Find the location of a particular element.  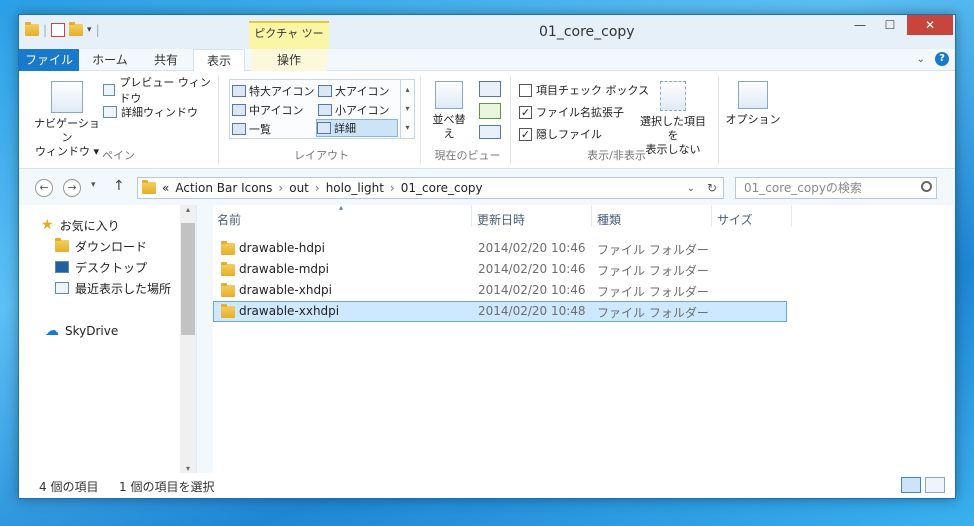

layout-gallery: 特大アイコン 大アイコン 中アイコン 小アイコン 一覧 詳細 ▴ ▾ ▾ is located at coordinates (322, 109).